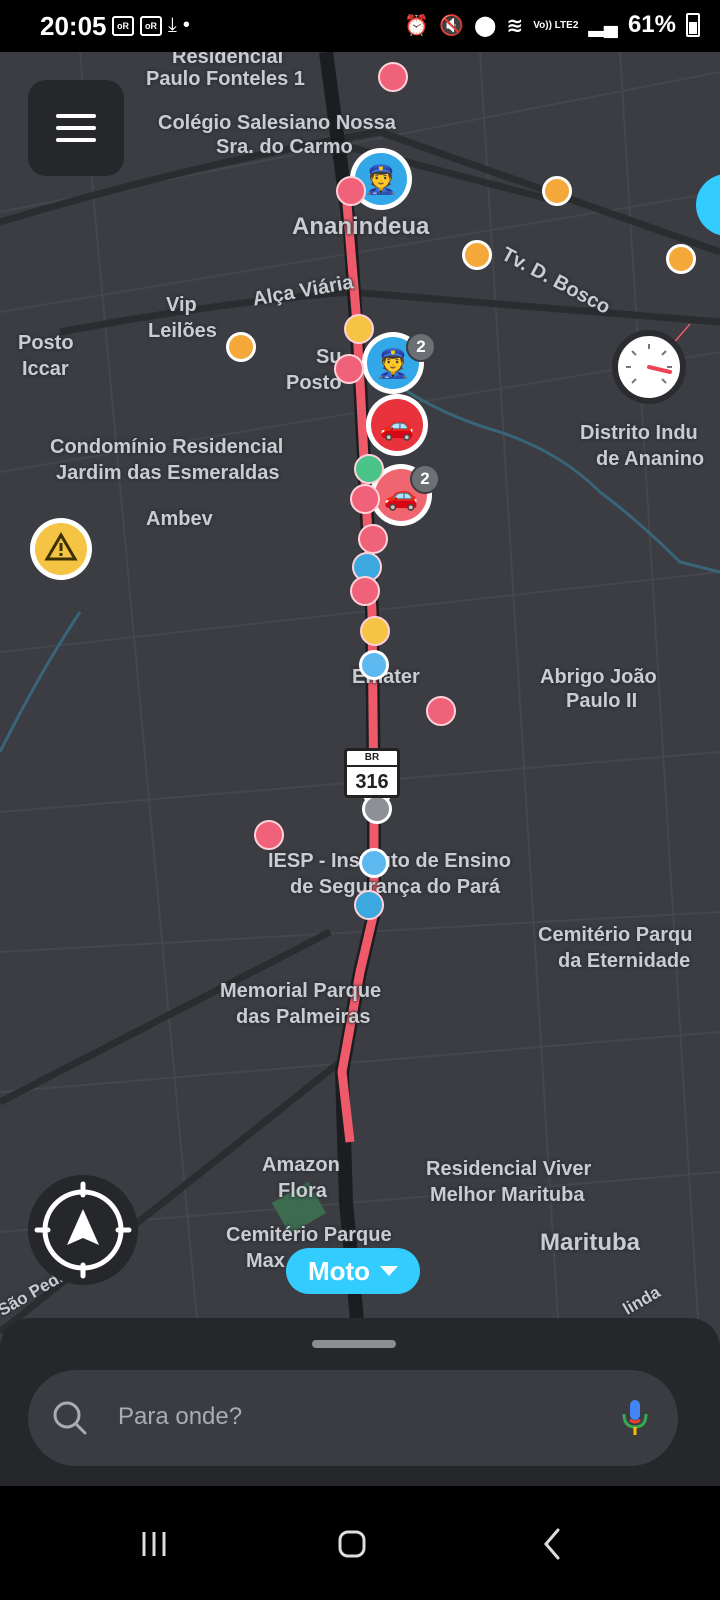 The image size is (720, 1600). I want to click on map-label: Condomínio Residencial, so click(167, 447).